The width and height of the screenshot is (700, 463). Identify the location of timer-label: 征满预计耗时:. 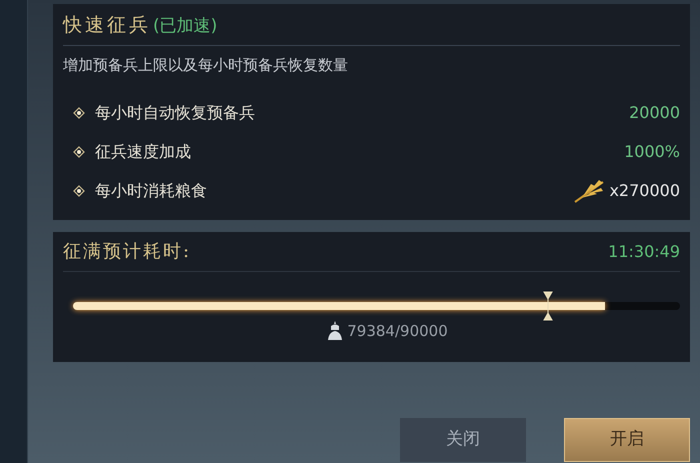
(127, 252).